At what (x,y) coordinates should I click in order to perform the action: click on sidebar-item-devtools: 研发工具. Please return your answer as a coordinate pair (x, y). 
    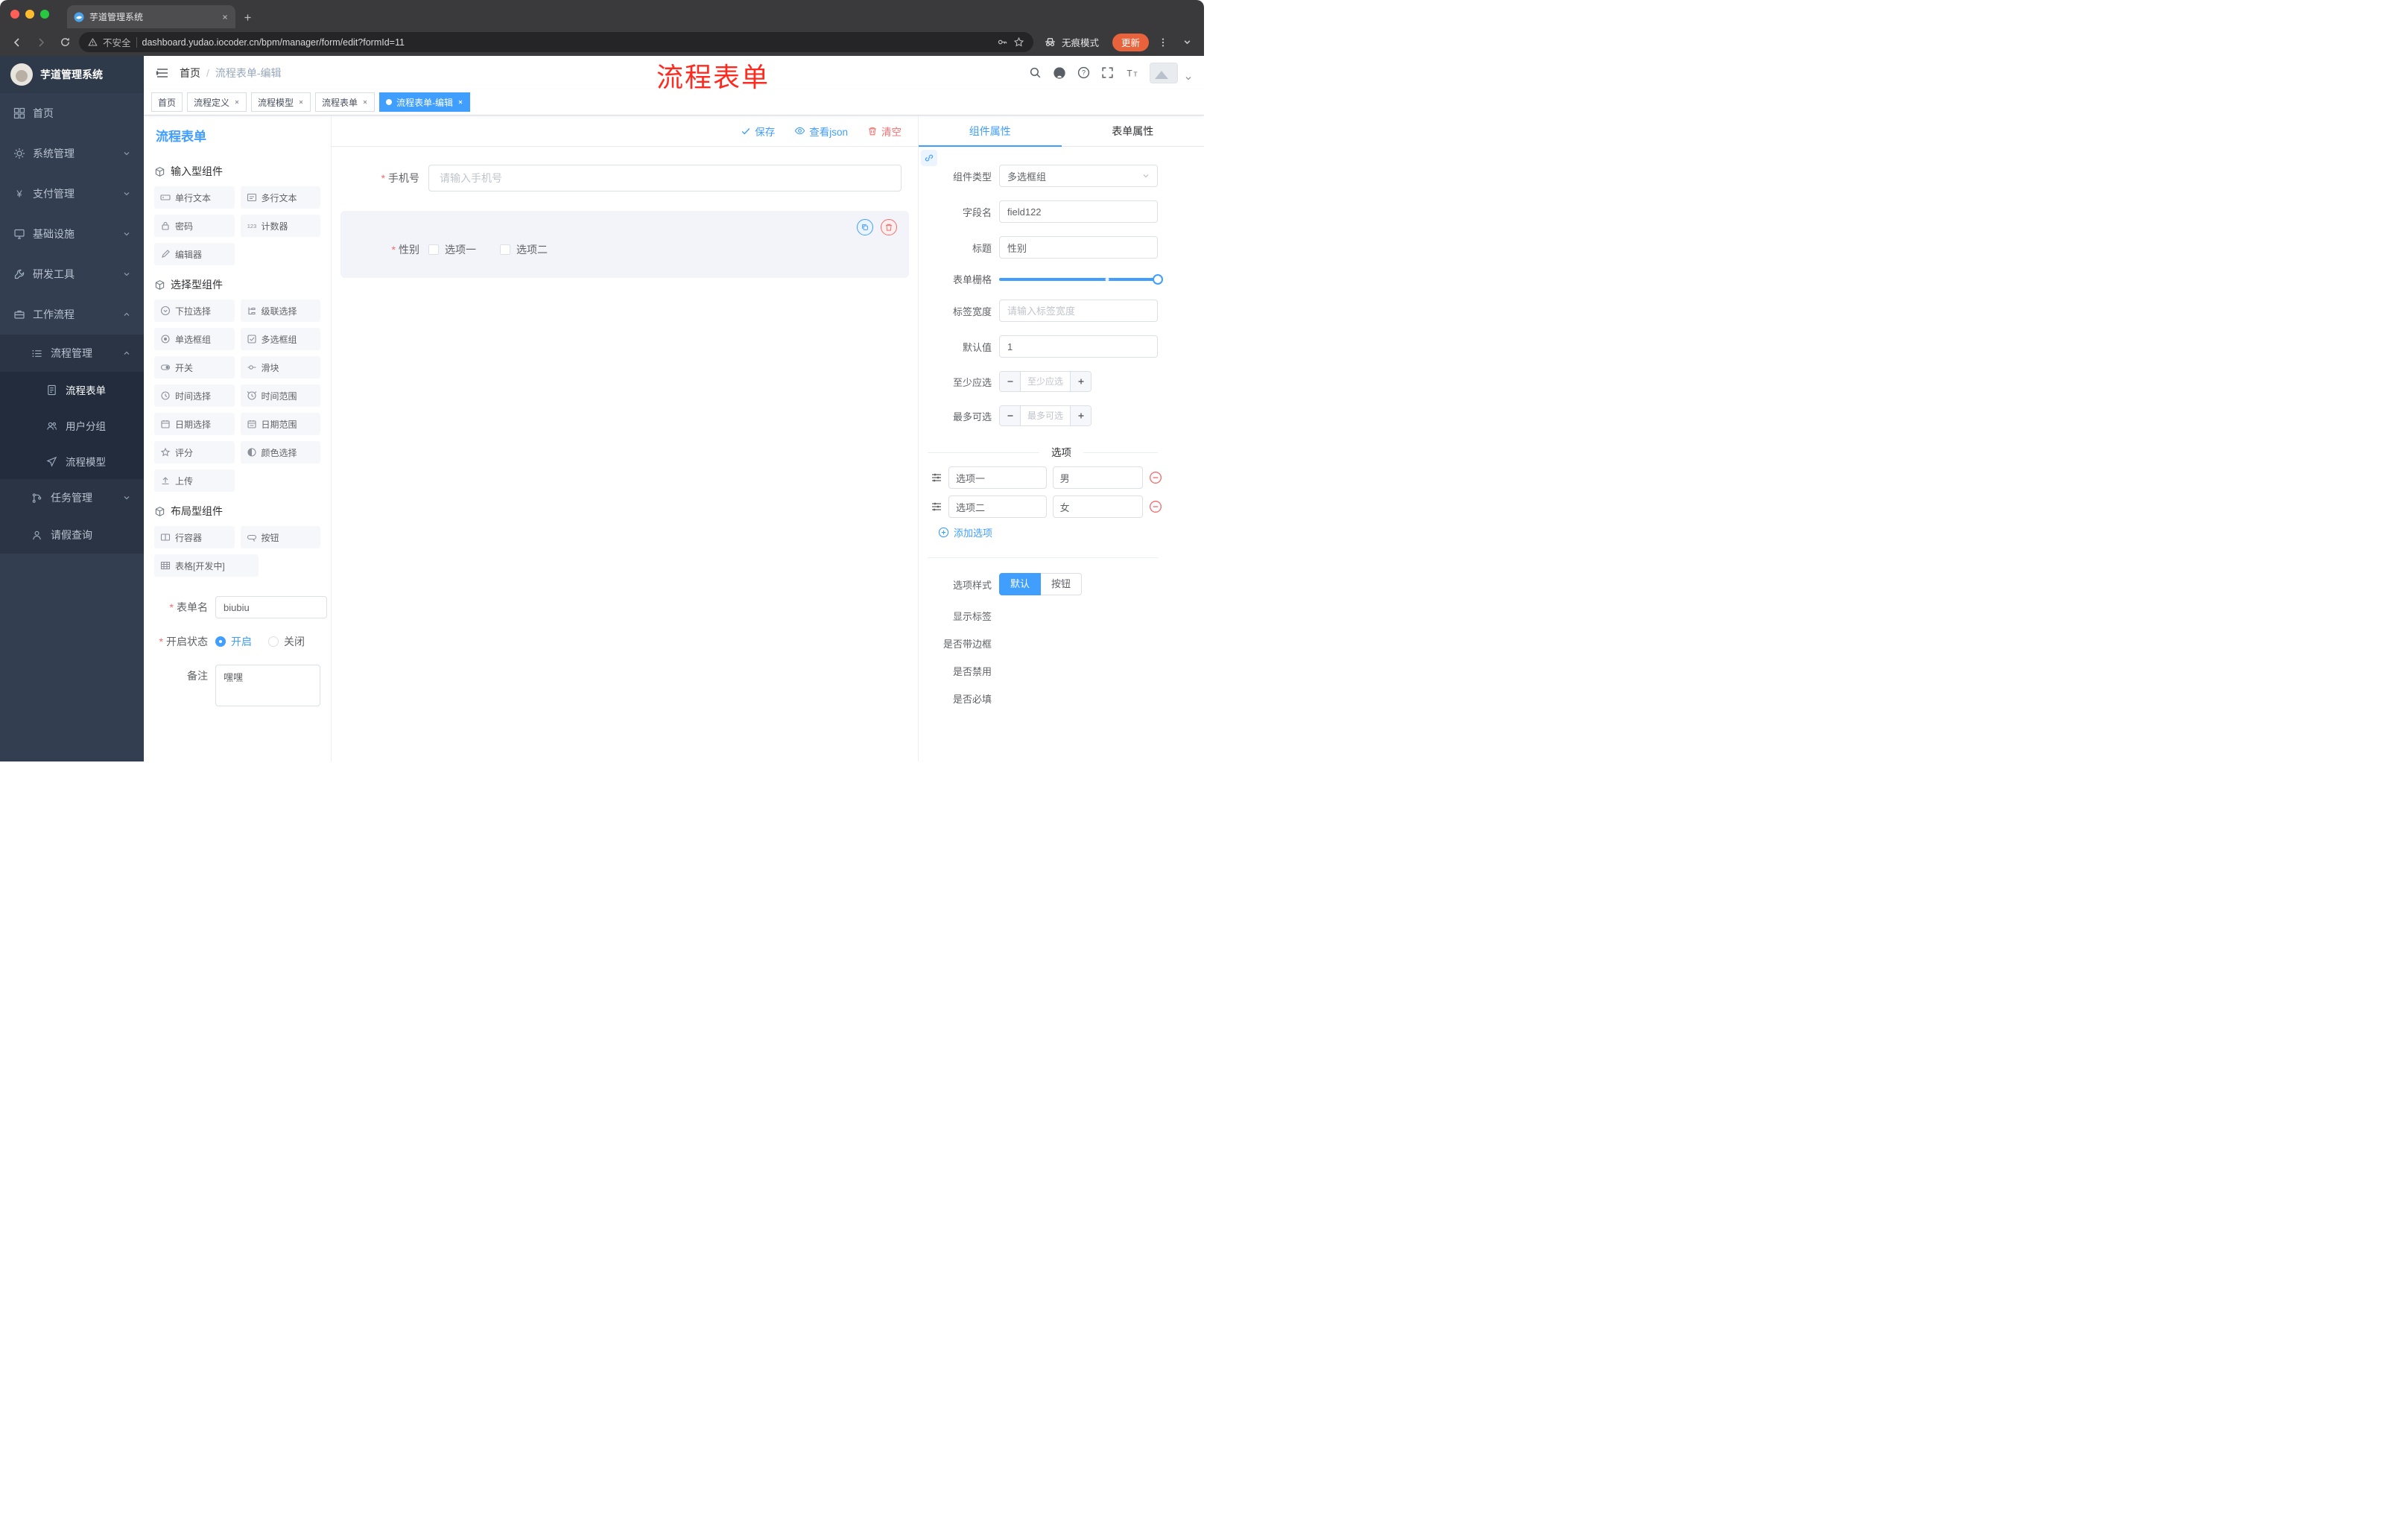
    Looking at the image, I should click on (72, 274).